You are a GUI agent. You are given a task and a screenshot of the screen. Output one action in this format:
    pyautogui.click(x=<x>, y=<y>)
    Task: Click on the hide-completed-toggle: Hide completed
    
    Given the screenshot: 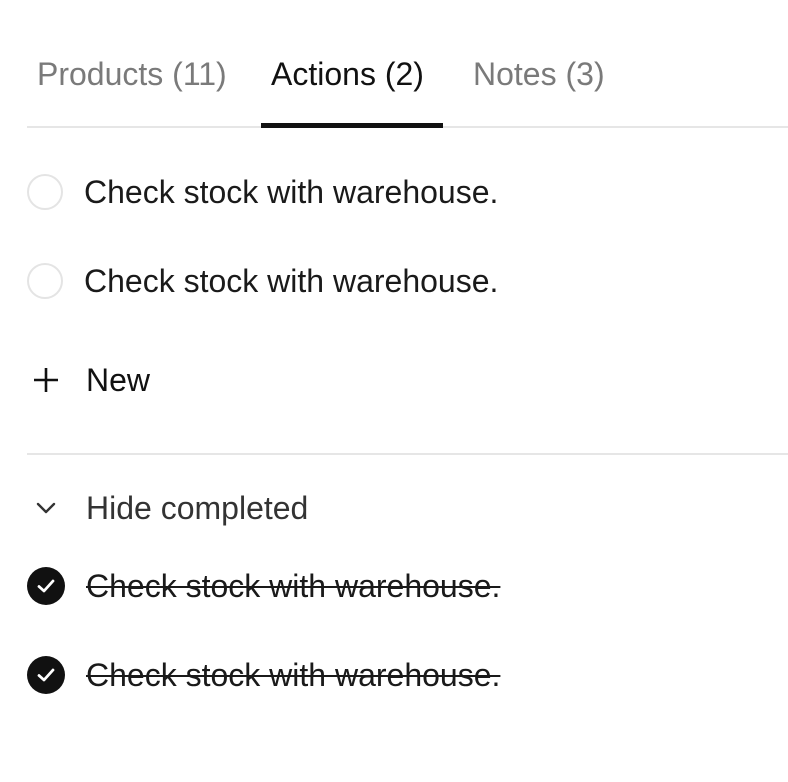 What is the action you would take?
    pyautogui.click(x=167, y=508)
    